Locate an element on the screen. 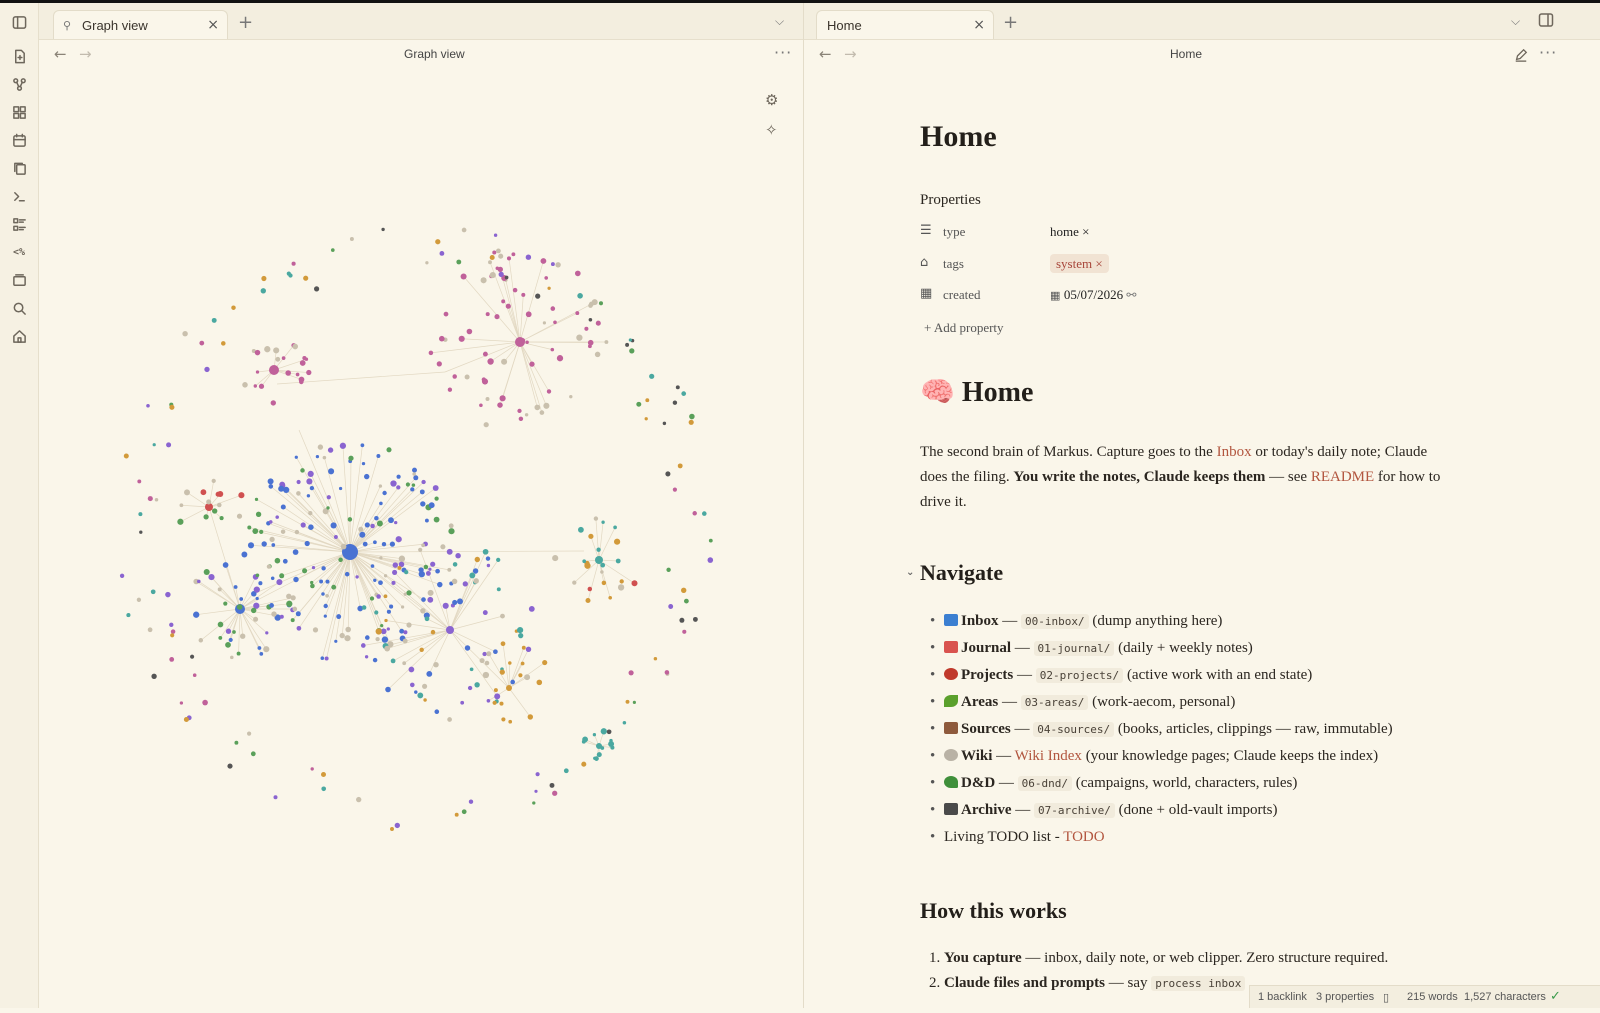 This screenshot has height=1013, width=1600. sidebar-toggle-icon is located at coordinates (19, 22).